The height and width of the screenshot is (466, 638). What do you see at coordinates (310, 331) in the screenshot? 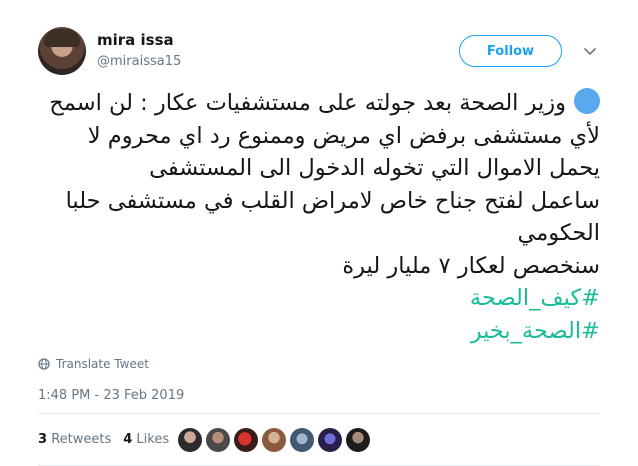
I see `hashtag-link: #الصحة_بخير` at bounding box center [310, 331].